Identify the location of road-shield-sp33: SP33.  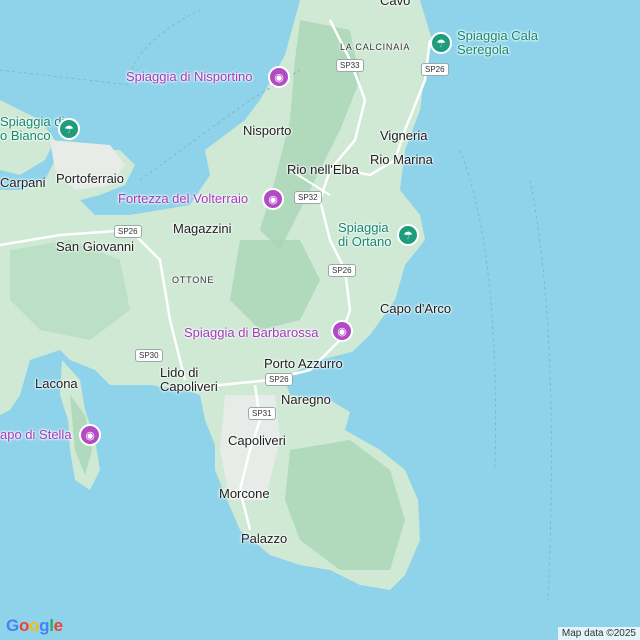
(350, 65).